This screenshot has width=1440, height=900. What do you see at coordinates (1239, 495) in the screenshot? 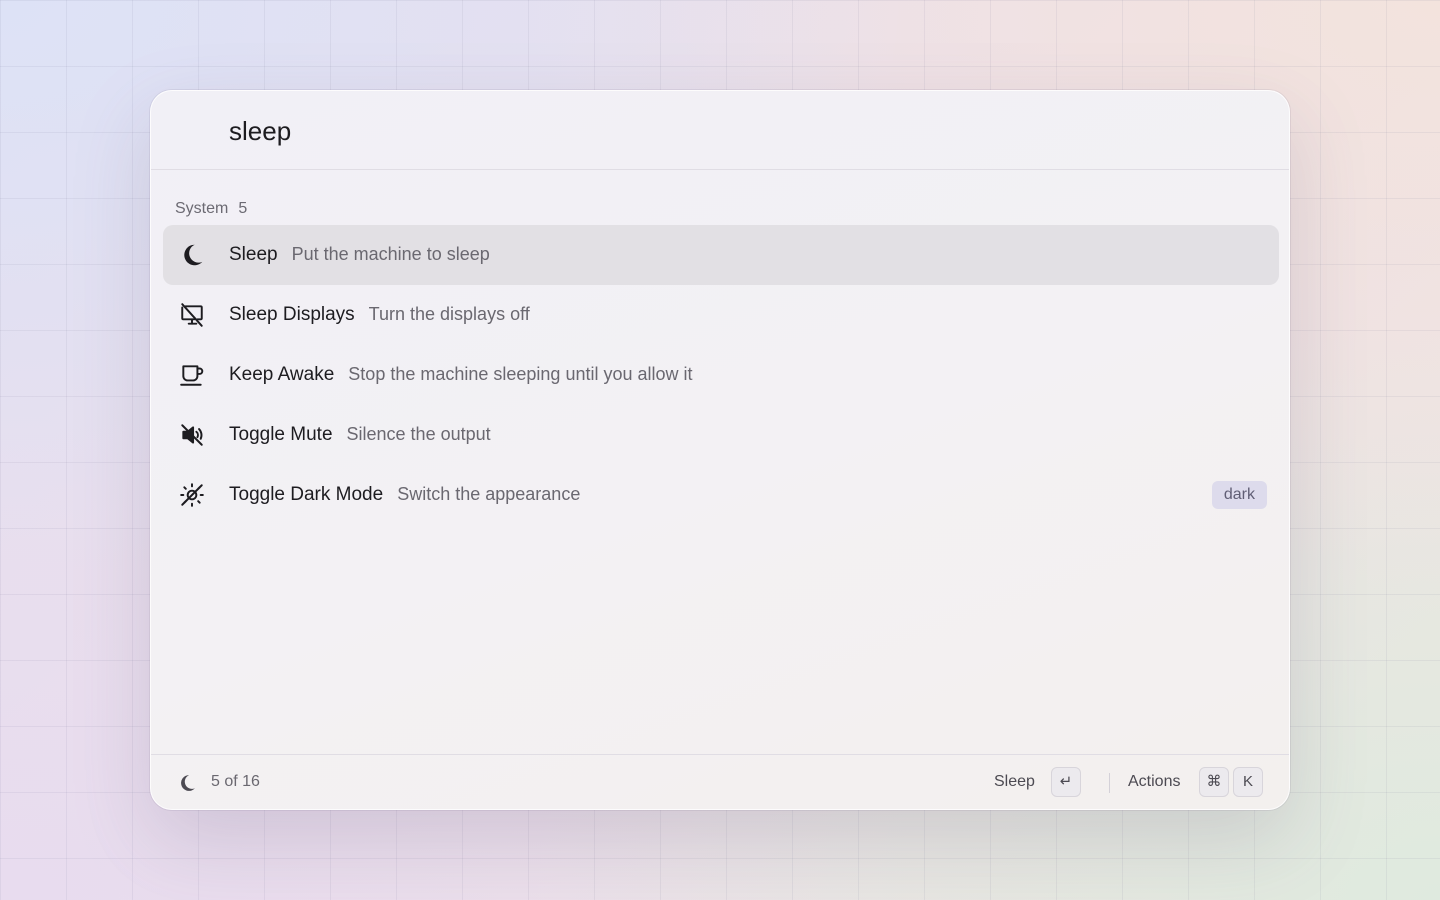
I see `result-tag: dark` at bounding box center [1239, 495].